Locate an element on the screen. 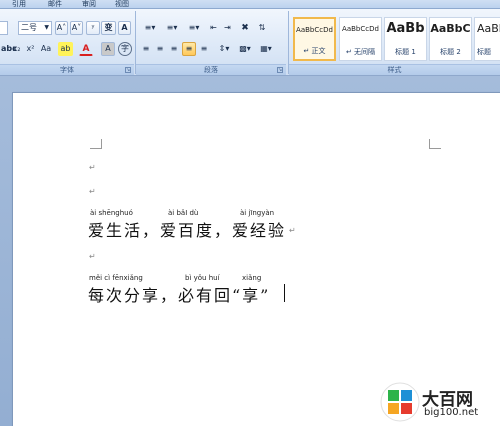 This screenshot has width=500, height=426. outdent-icon: ⇤ is located at coordinates (213, 27).